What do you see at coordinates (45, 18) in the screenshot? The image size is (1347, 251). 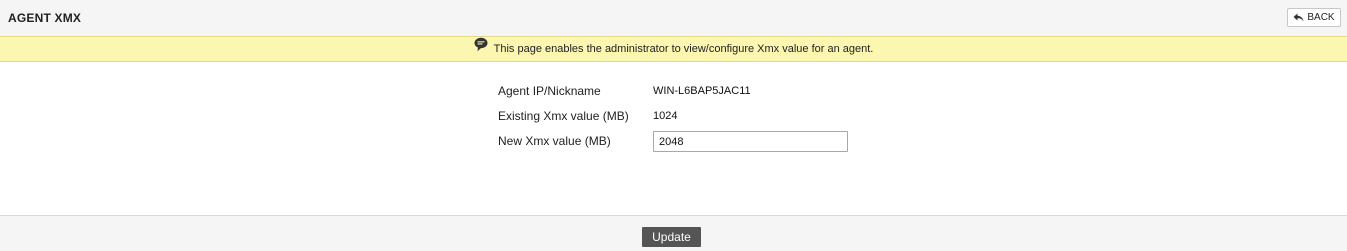 I see `page-title: AGENT XMX` at bounding box center [45, 18].